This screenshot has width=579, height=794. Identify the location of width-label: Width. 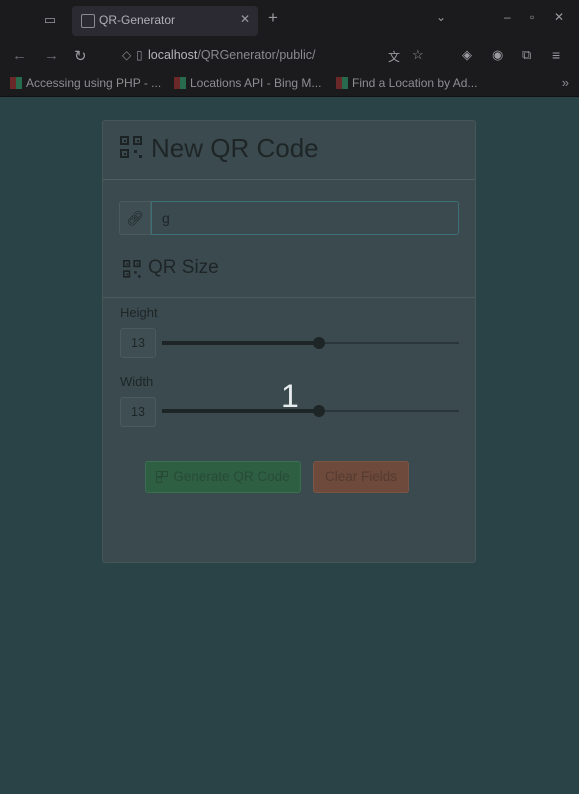
(137, 381).